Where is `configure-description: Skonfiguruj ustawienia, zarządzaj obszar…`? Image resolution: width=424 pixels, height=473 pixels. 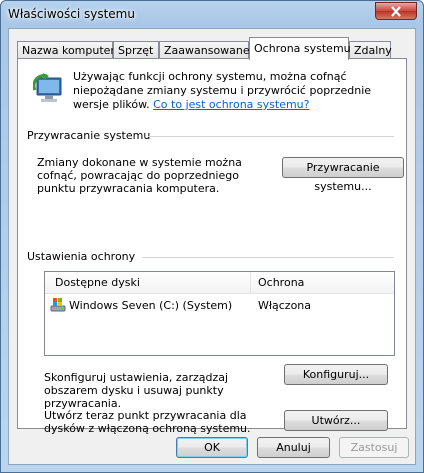 configure-description: Skonfiguruj ustawienia, zarządzaj obszar… is located at coordinates (136, 390).